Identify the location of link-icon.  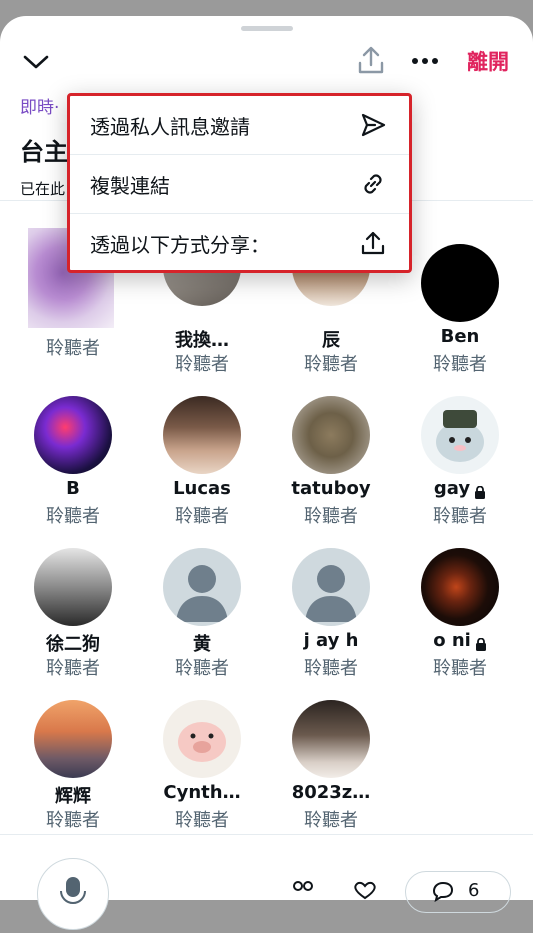
(373, 184).